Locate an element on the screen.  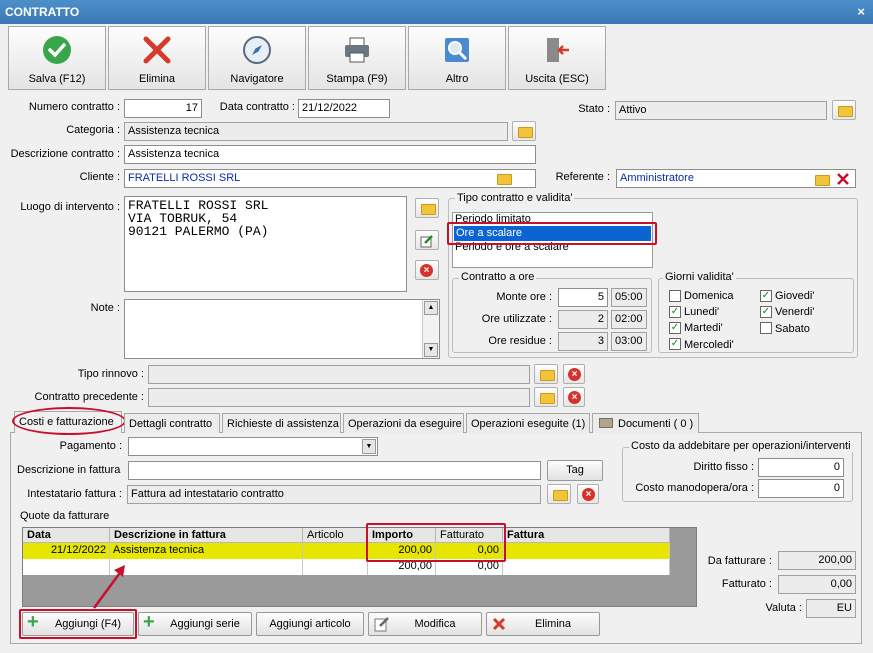
tab-operazioni-eseguite: Operazioni eseguite (1) is located at coordinates (528, 423).